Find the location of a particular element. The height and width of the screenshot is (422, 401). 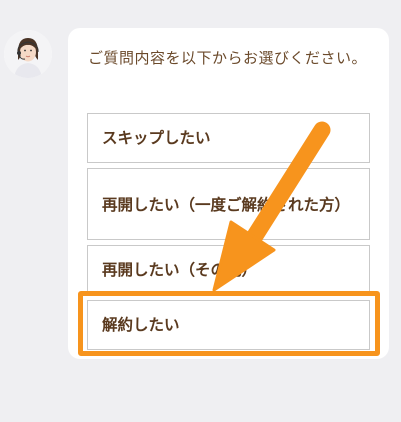

operator-avatar-icon is located at coordinates (28, 54).